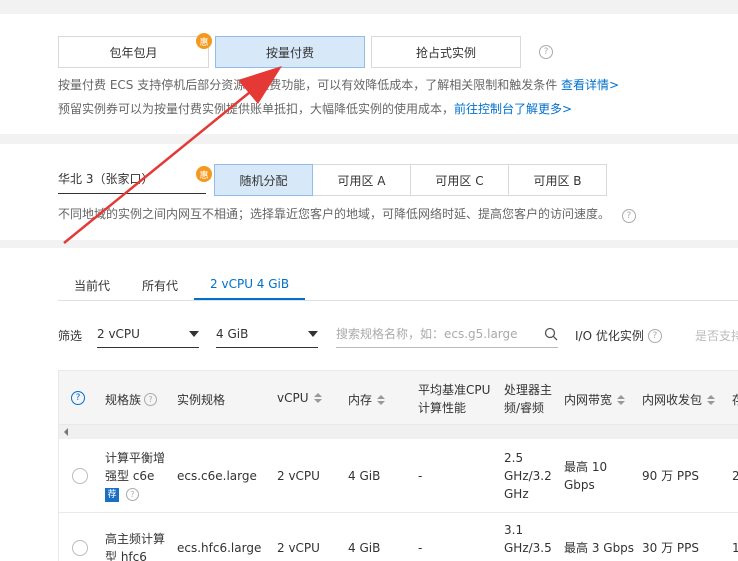 The image size is (738, 561). I want to click on header-vcpu: vCPU, so click(299, 398).